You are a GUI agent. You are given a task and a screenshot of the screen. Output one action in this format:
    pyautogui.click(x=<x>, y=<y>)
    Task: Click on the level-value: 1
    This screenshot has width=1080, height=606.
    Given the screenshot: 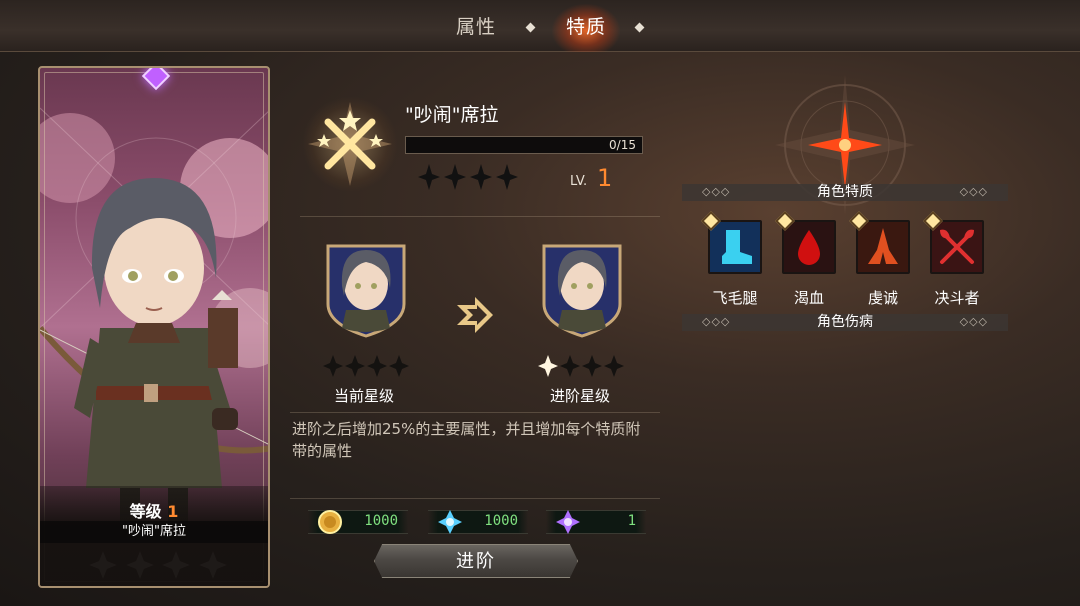 What is the action you would take?
    pyautogui.click(x=605, y=178)
    